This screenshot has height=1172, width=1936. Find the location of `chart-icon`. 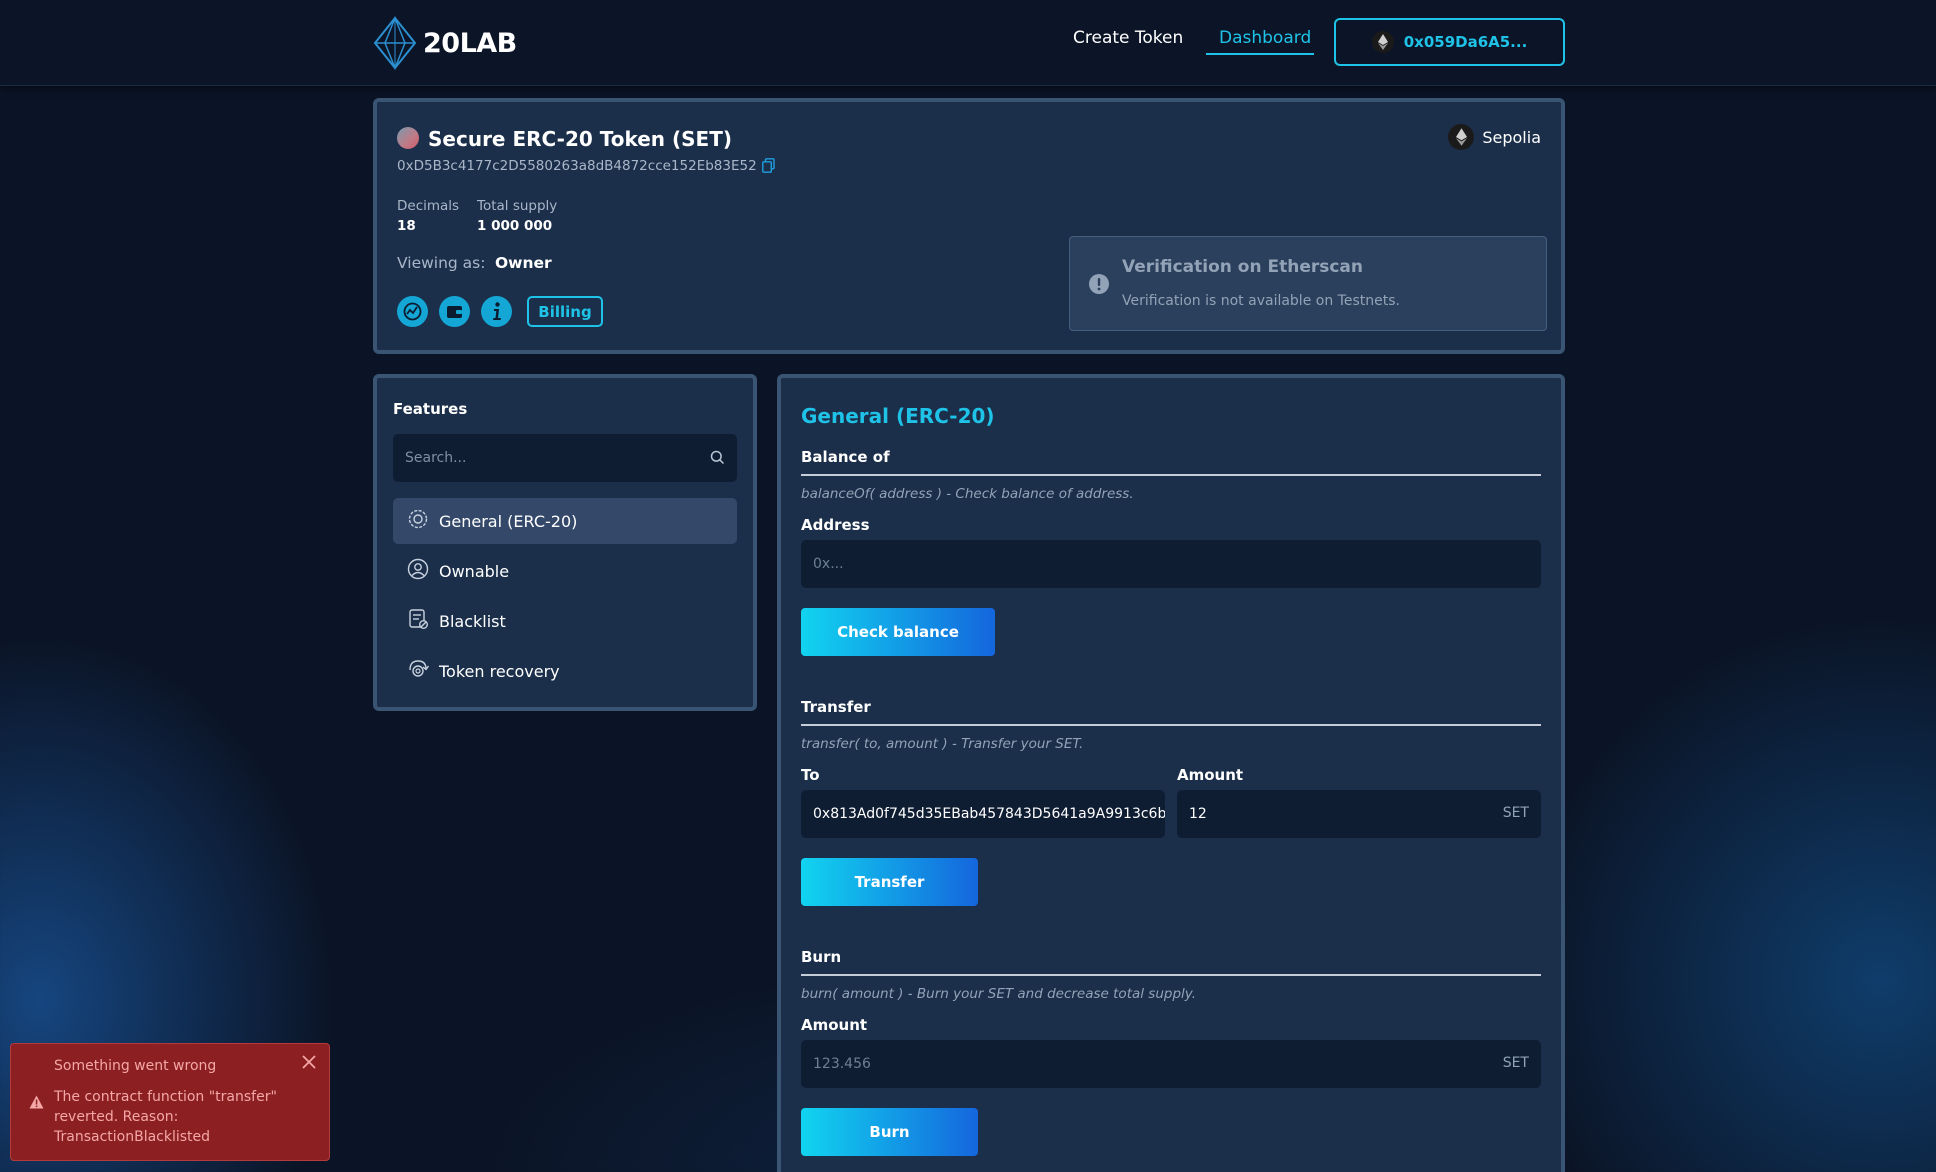

chart-icon is located at coordinates (412, 311).